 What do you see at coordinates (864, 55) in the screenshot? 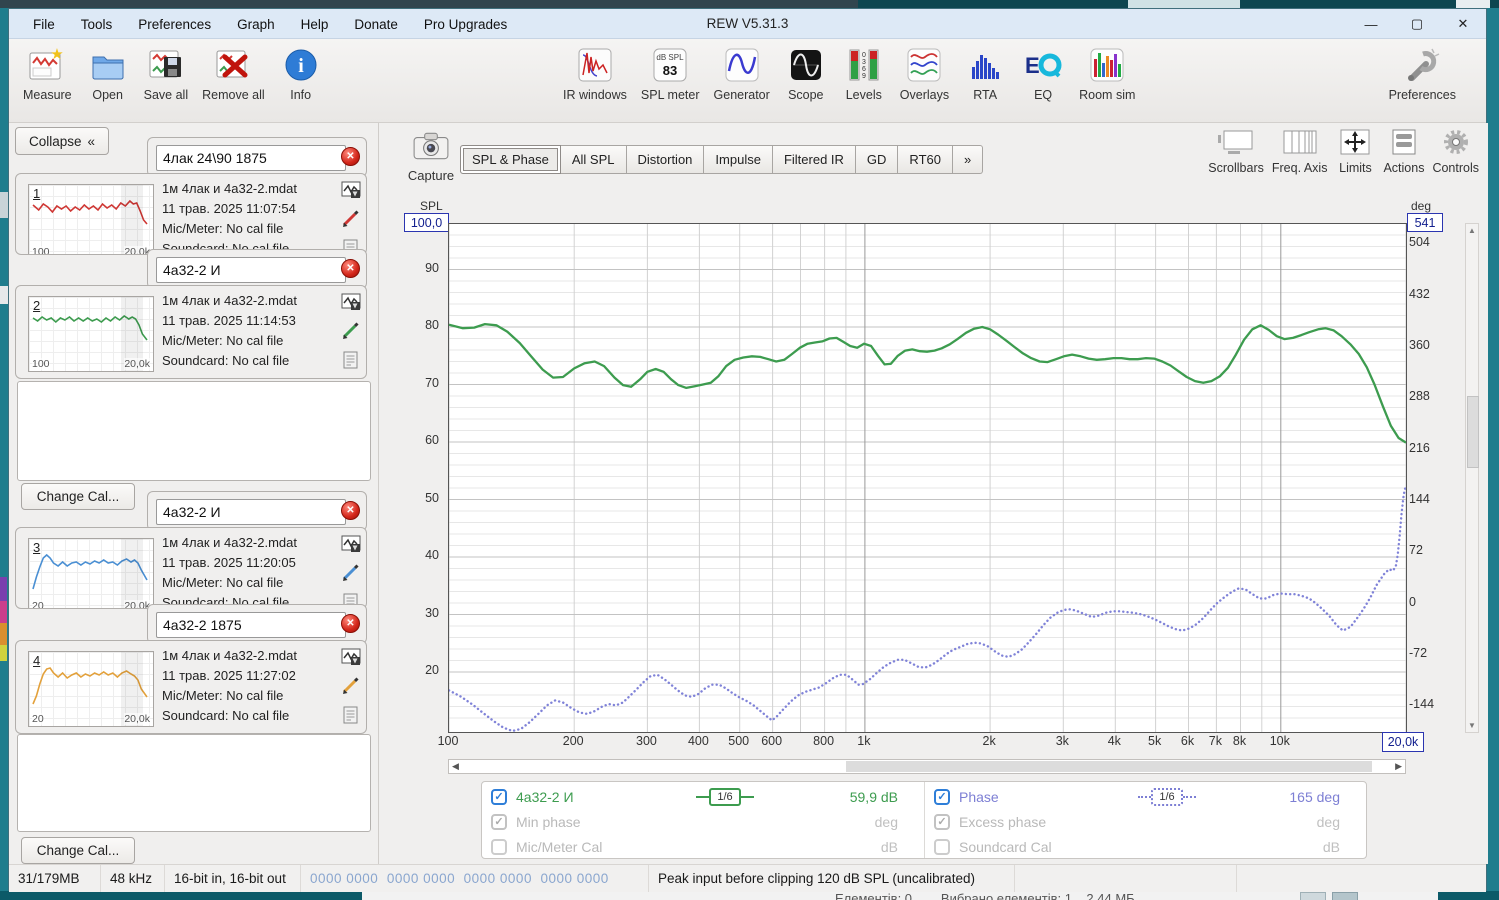
I see `svg-text: 0` at bounding box center [864, 55].